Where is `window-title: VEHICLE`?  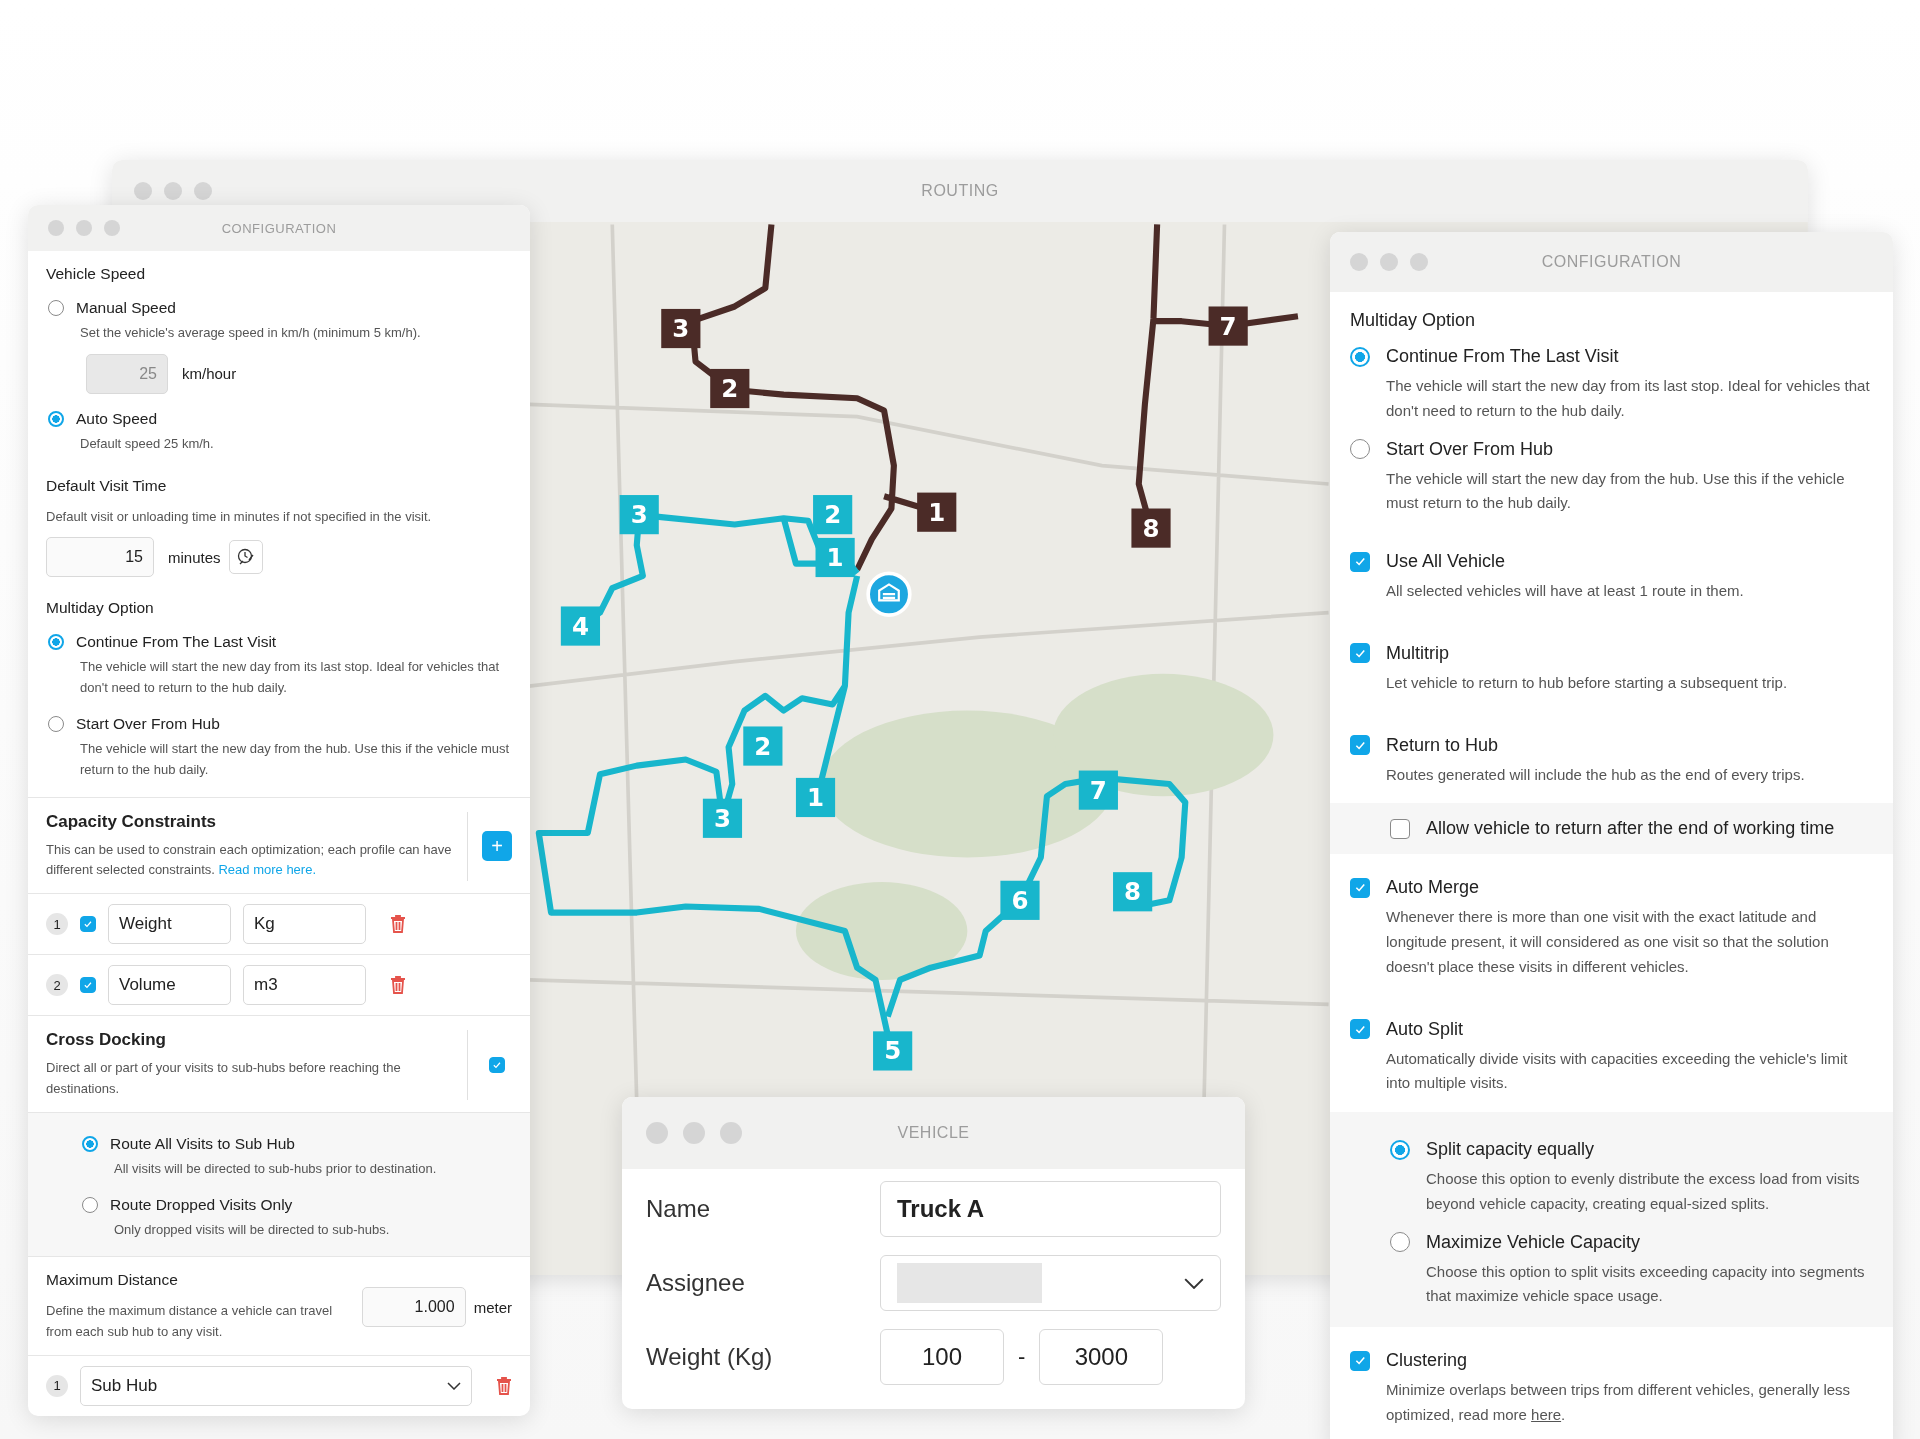
window-title: VEHICLE is located at coordinates (933, 1133).